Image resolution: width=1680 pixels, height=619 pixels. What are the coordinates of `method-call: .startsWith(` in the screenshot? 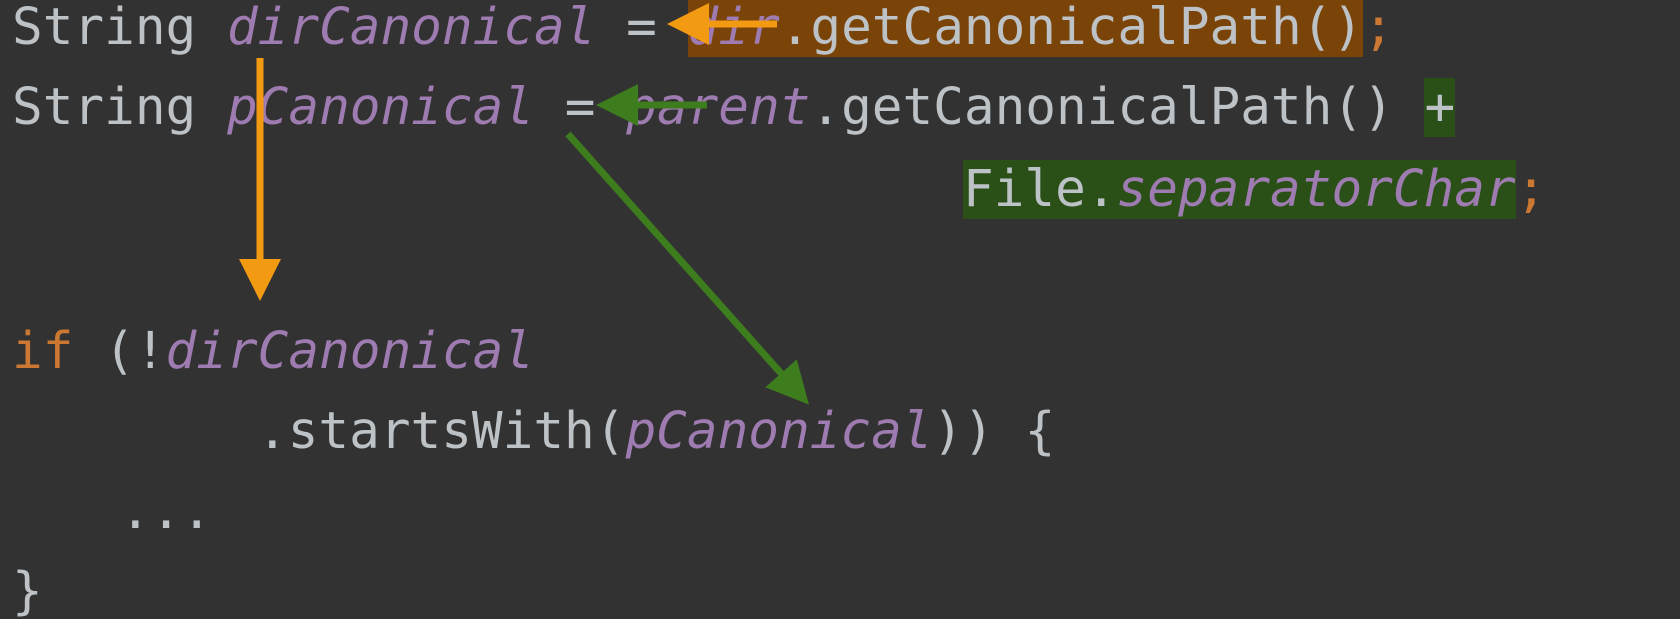 It's located at (441, 431).